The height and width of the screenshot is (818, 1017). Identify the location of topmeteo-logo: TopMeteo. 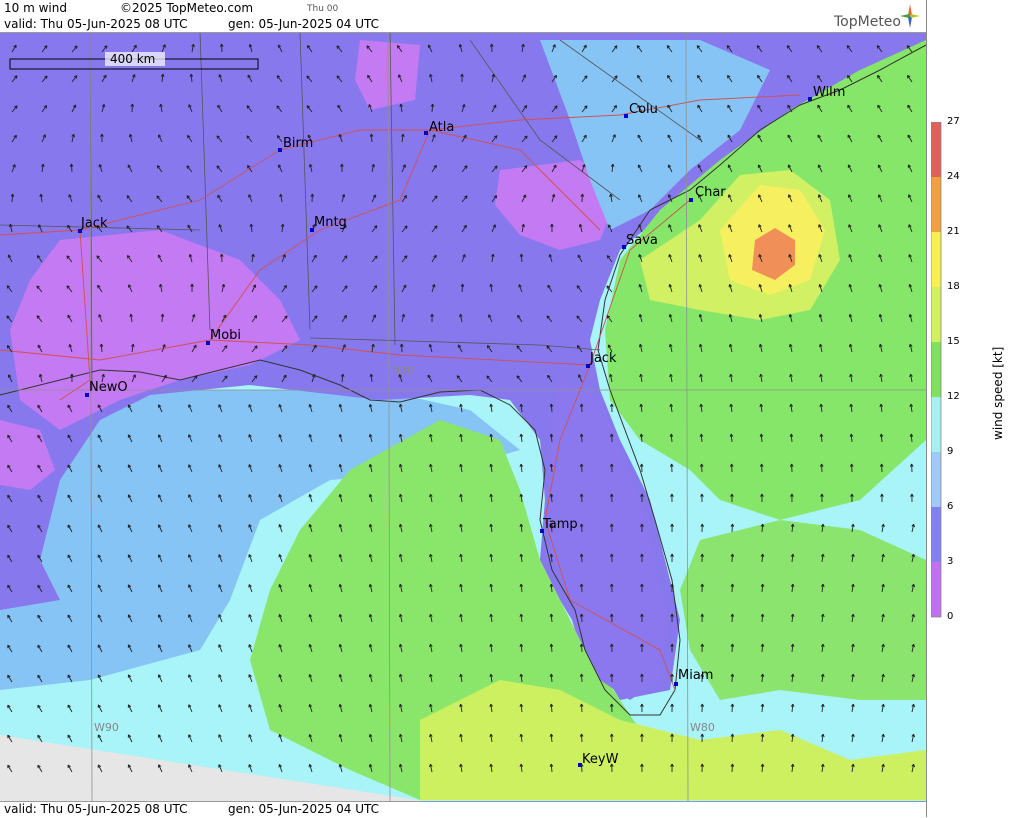
(867, 22).